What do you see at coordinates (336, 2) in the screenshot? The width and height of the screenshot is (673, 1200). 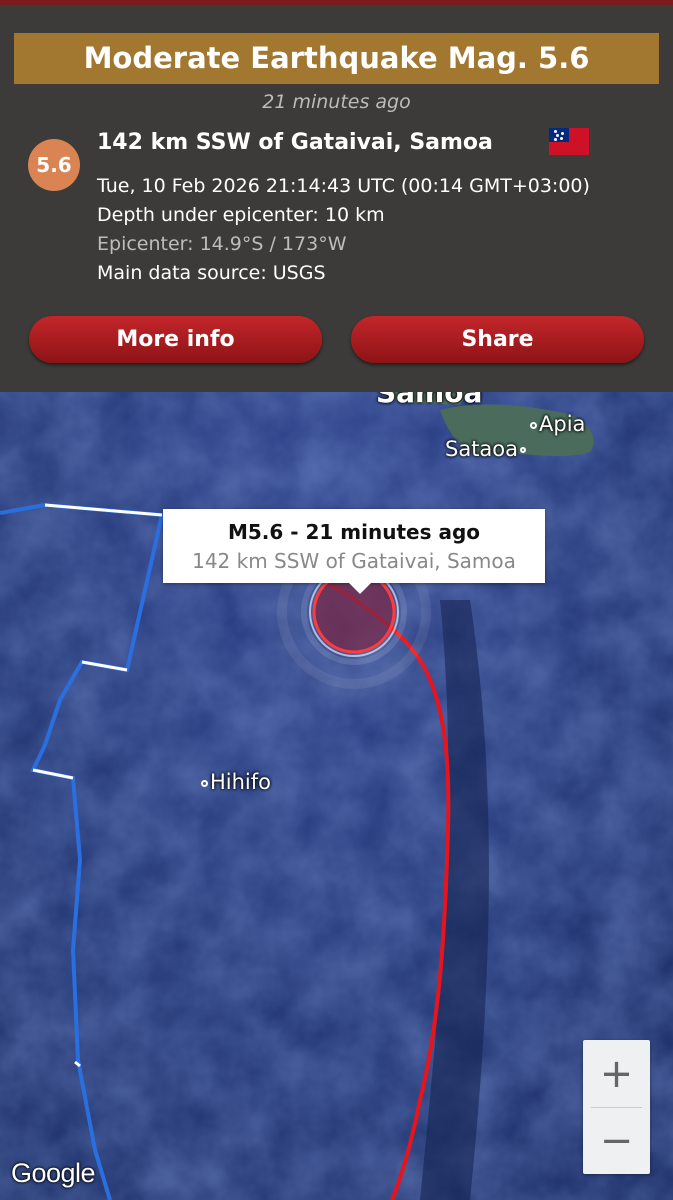 I see `top-accent-bar` at bounding box center [336, 2].